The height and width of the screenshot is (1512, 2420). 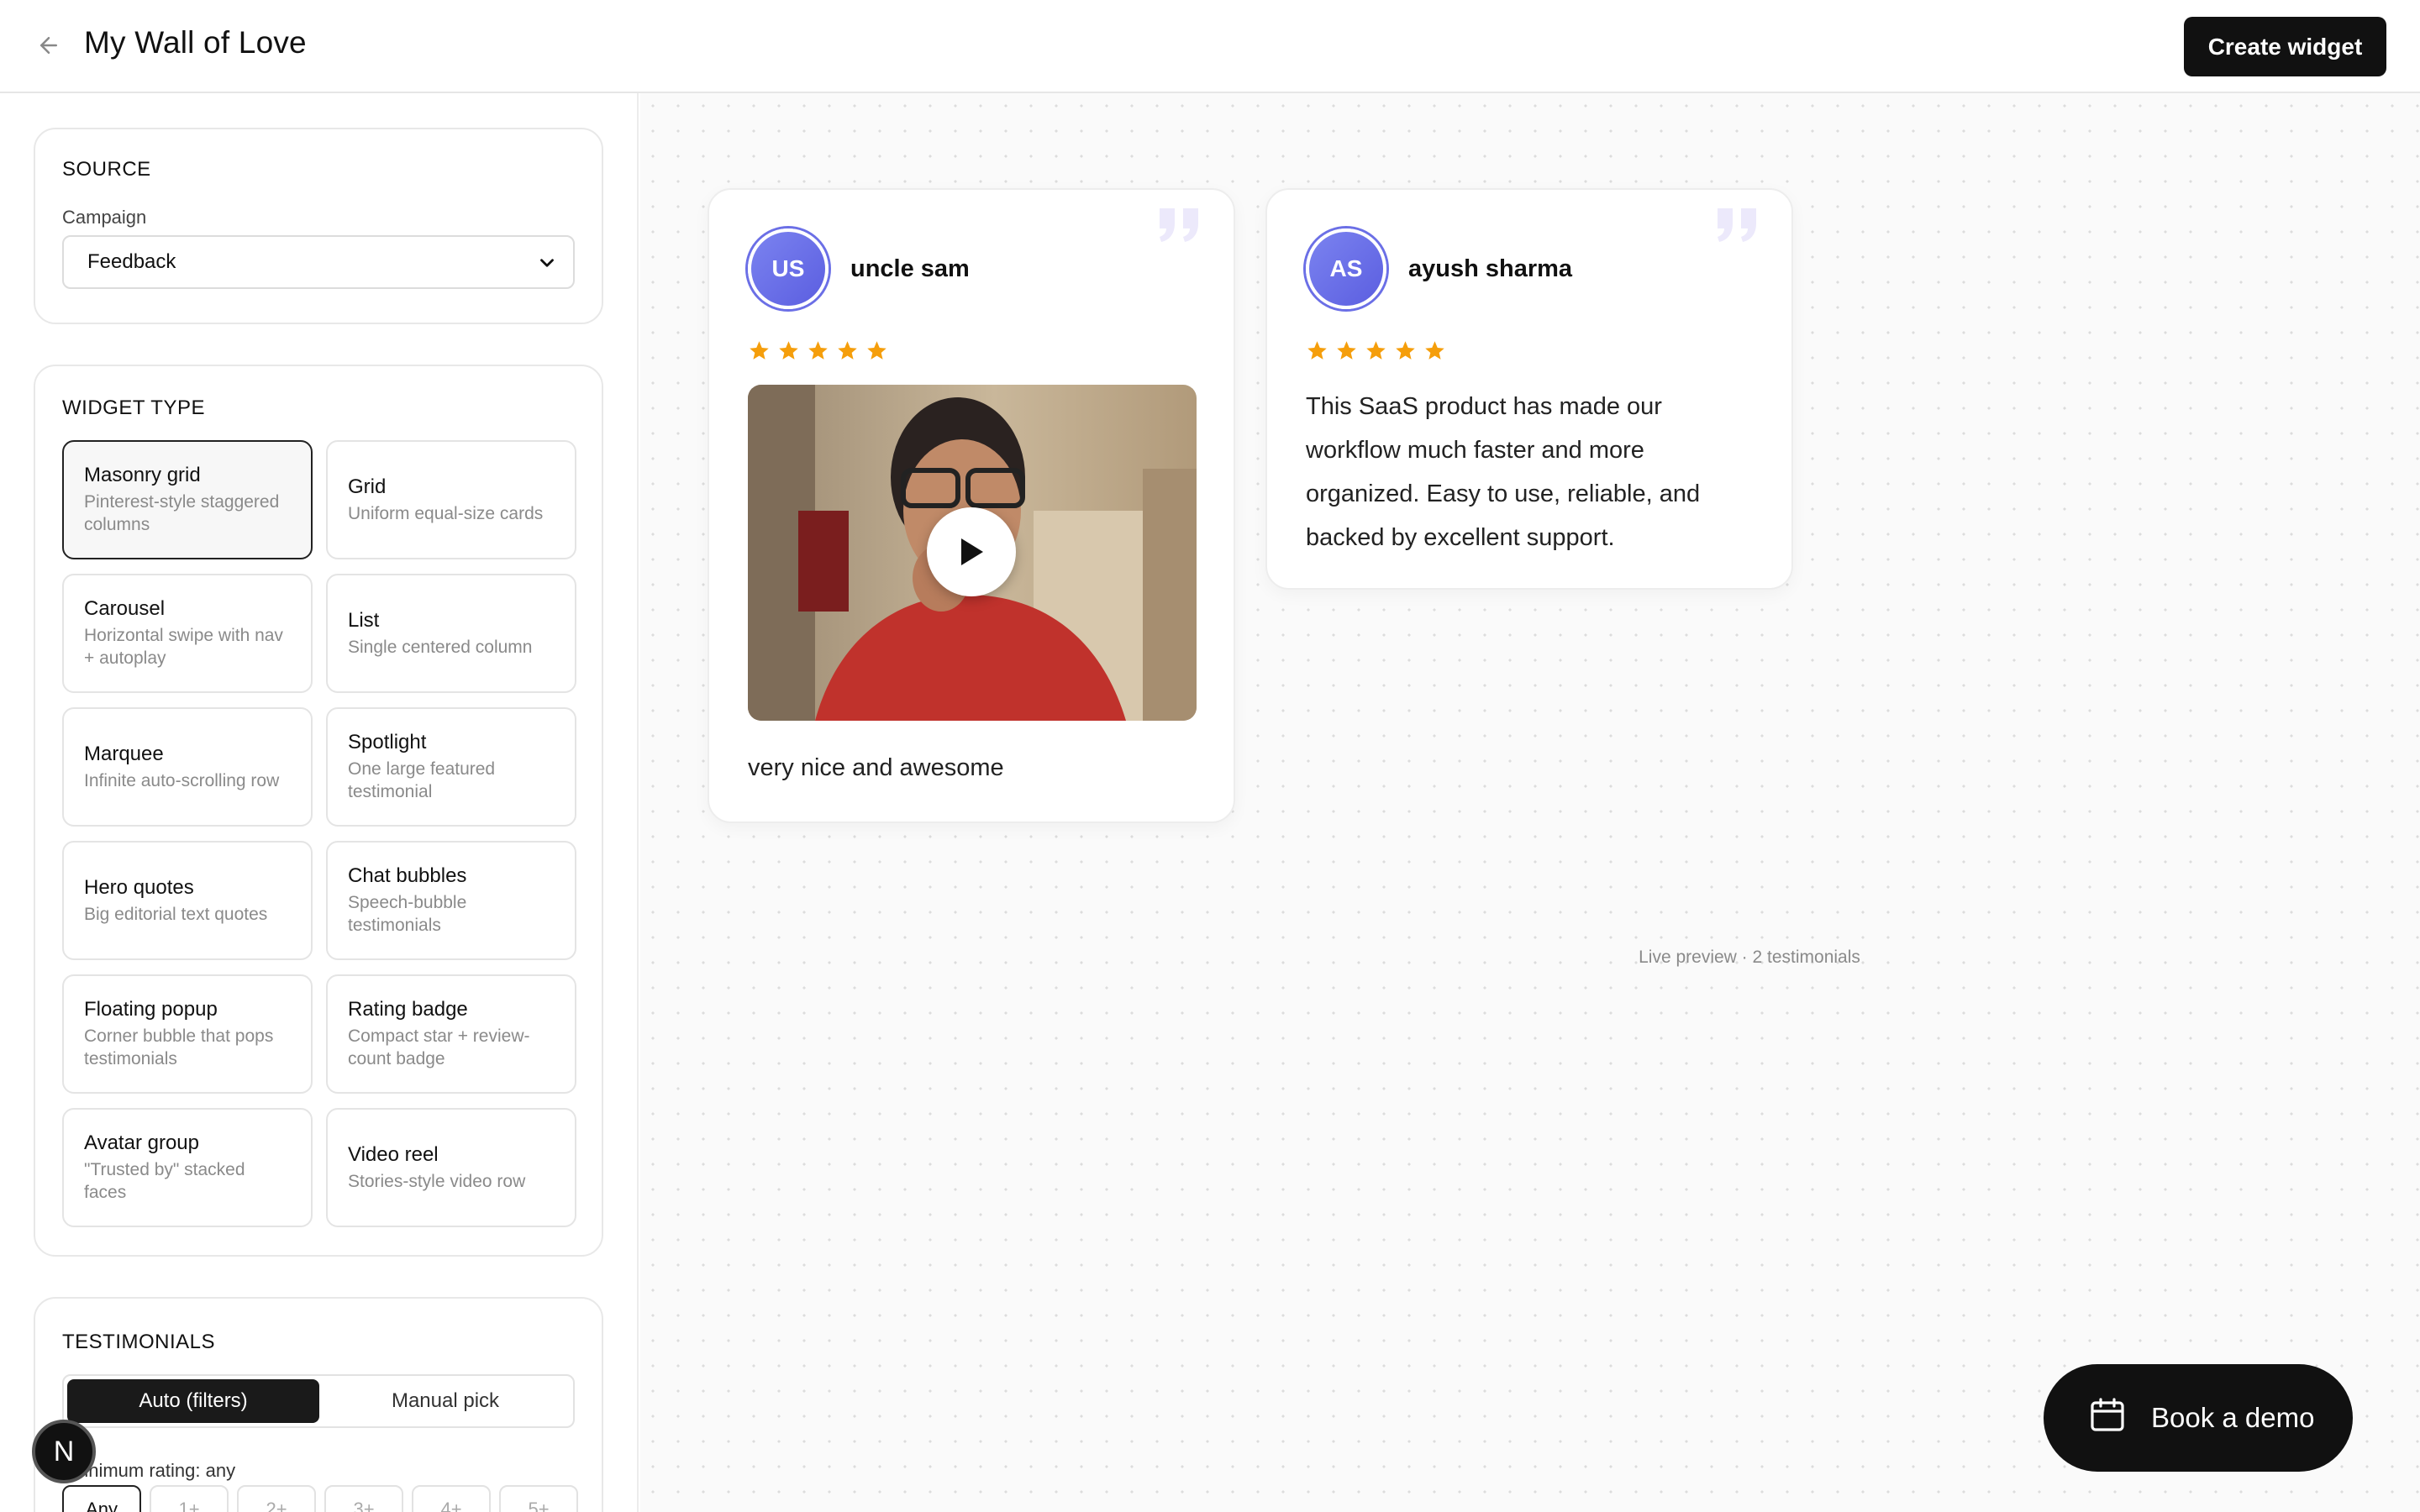 I want to click on widget-type-name: Chat bubbles, so click(x=407, y=875).